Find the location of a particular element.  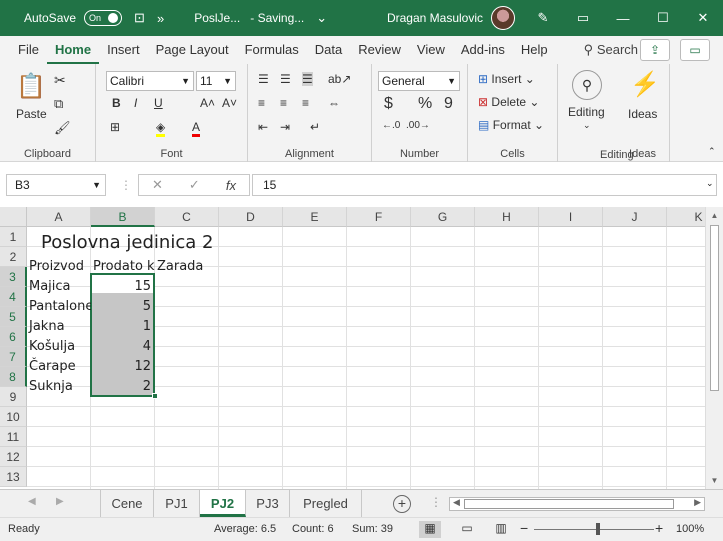

align-center-icon: ≡ is located at coordinates (283, 103).